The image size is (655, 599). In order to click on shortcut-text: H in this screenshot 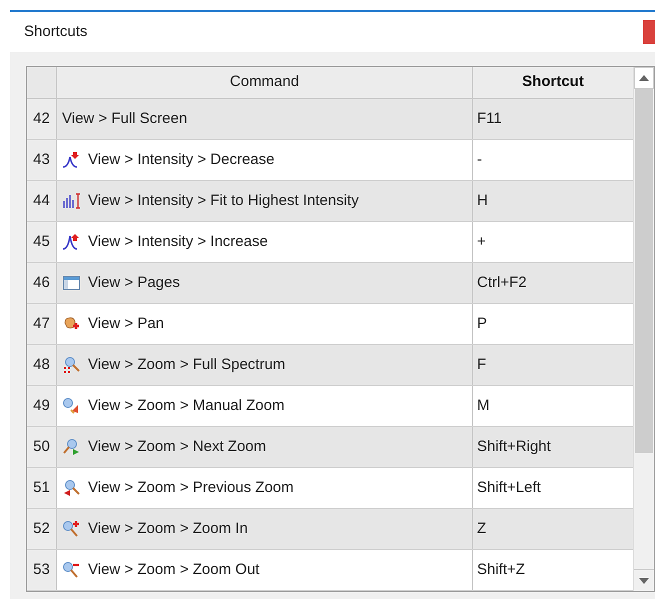, I will do `click(482, 200)`.